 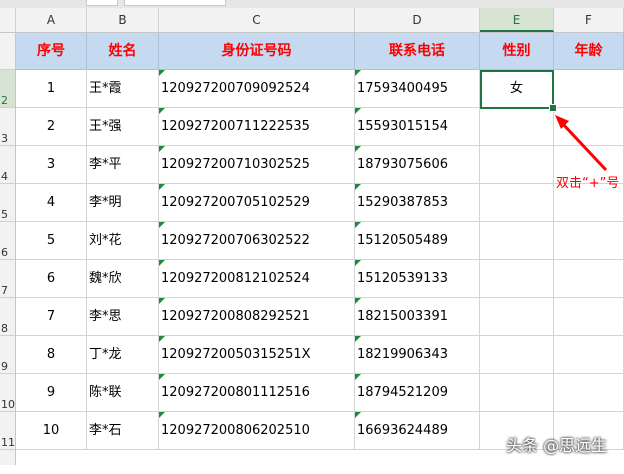 I want to click on arrow-icon, so click(x=581, y=143).